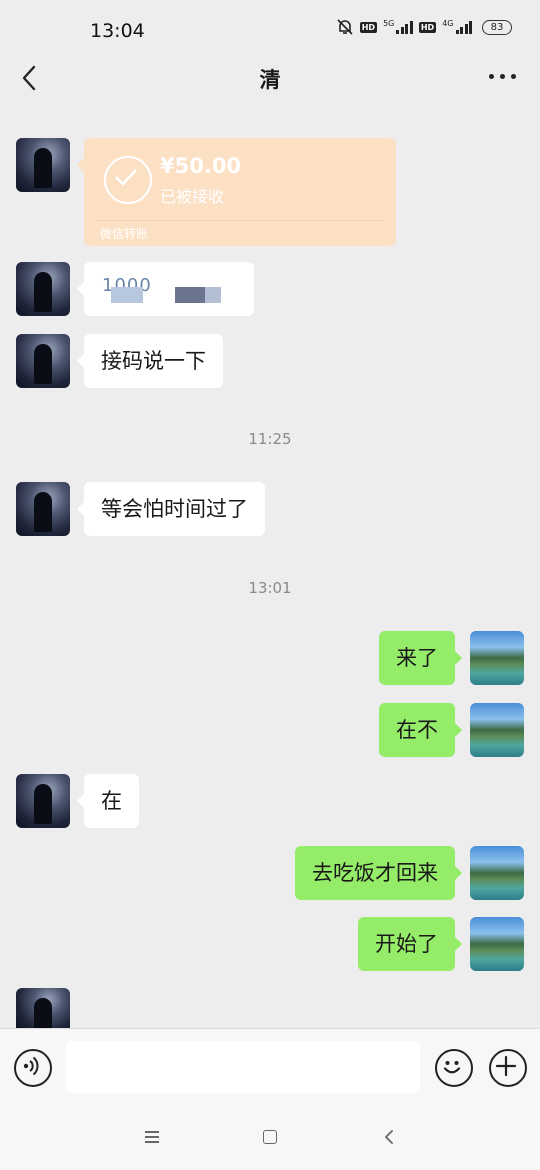  Describe the element at coordinates (368, 27) in the screenshot. I see `hd-icon: HD` at that location.